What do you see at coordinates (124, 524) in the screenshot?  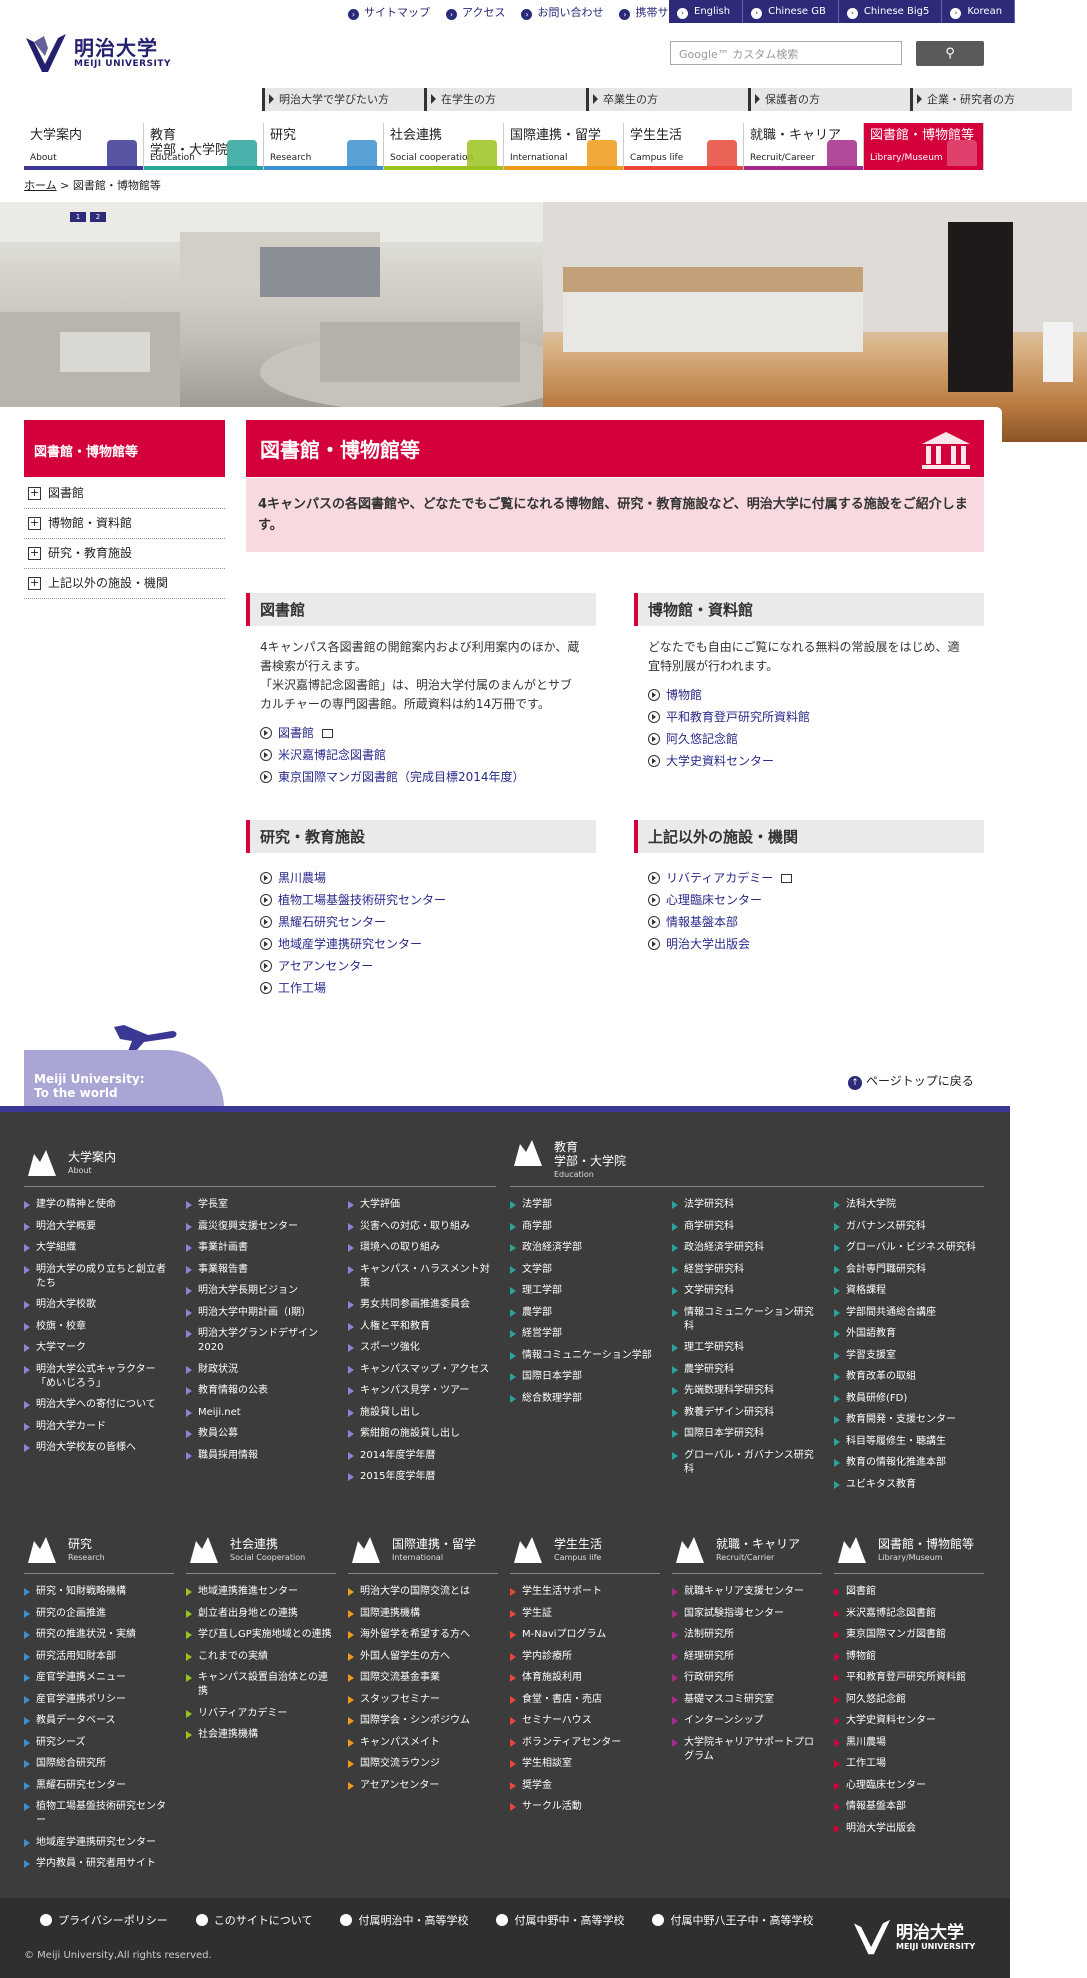 I see `sidebar-item-museum: 博物館・資料館` at bounding box center [124, 524].